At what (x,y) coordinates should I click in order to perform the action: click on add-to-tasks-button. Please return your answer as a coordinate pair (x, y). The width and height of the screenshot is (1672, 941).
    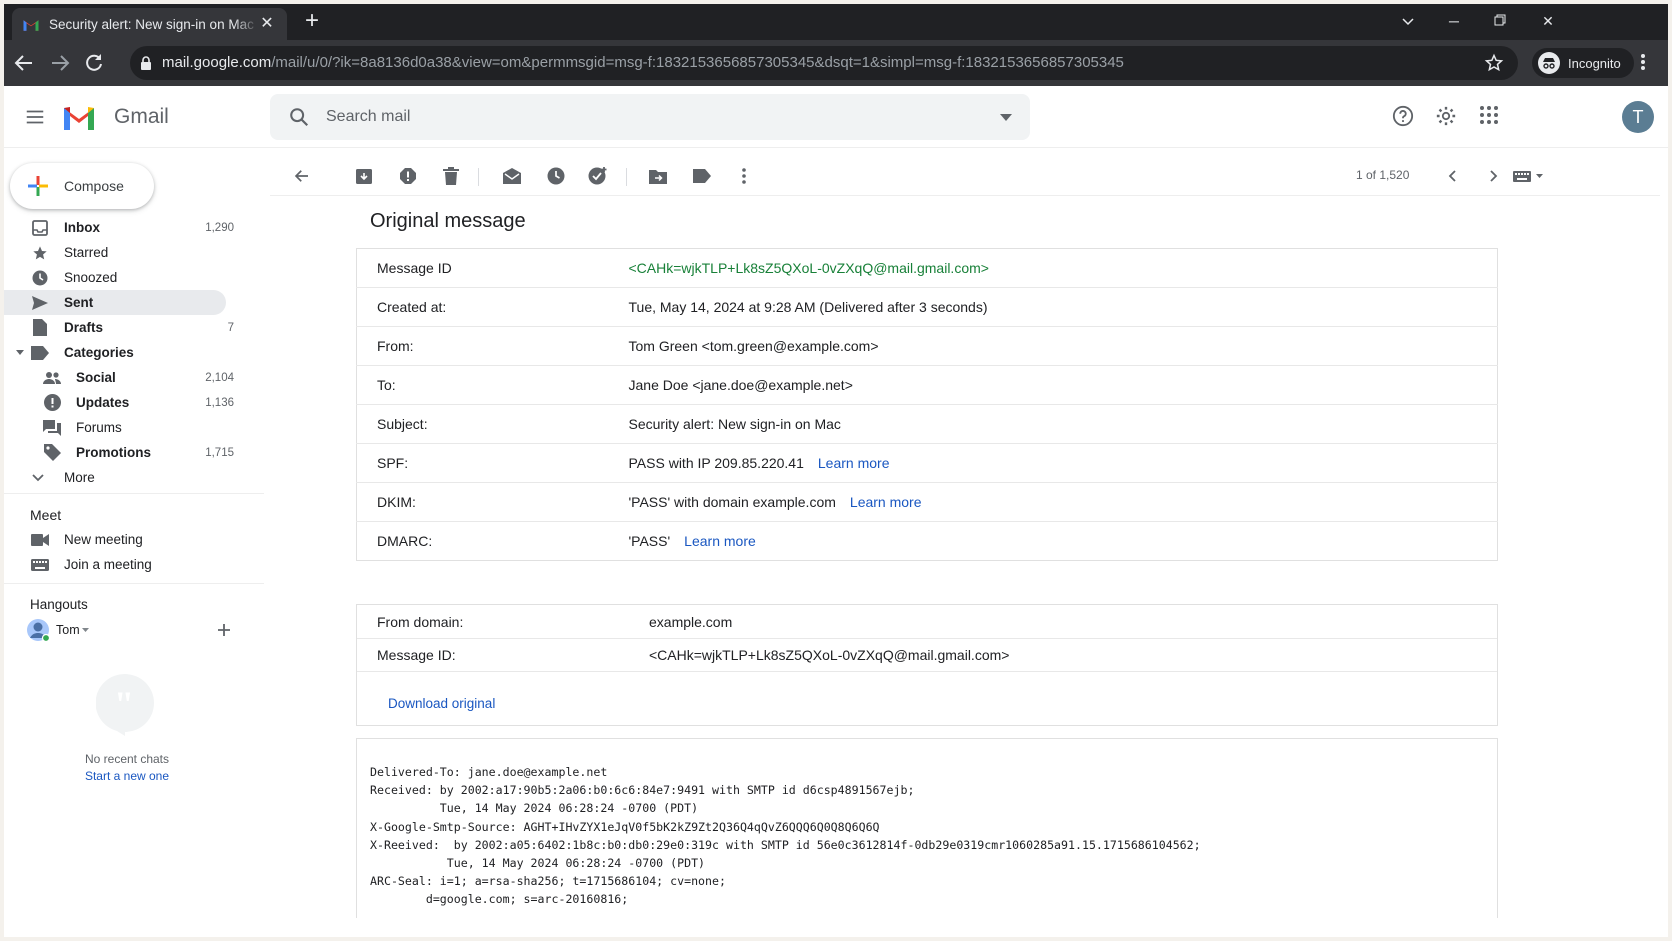
    Looking at the image, I should click on (598, 176).